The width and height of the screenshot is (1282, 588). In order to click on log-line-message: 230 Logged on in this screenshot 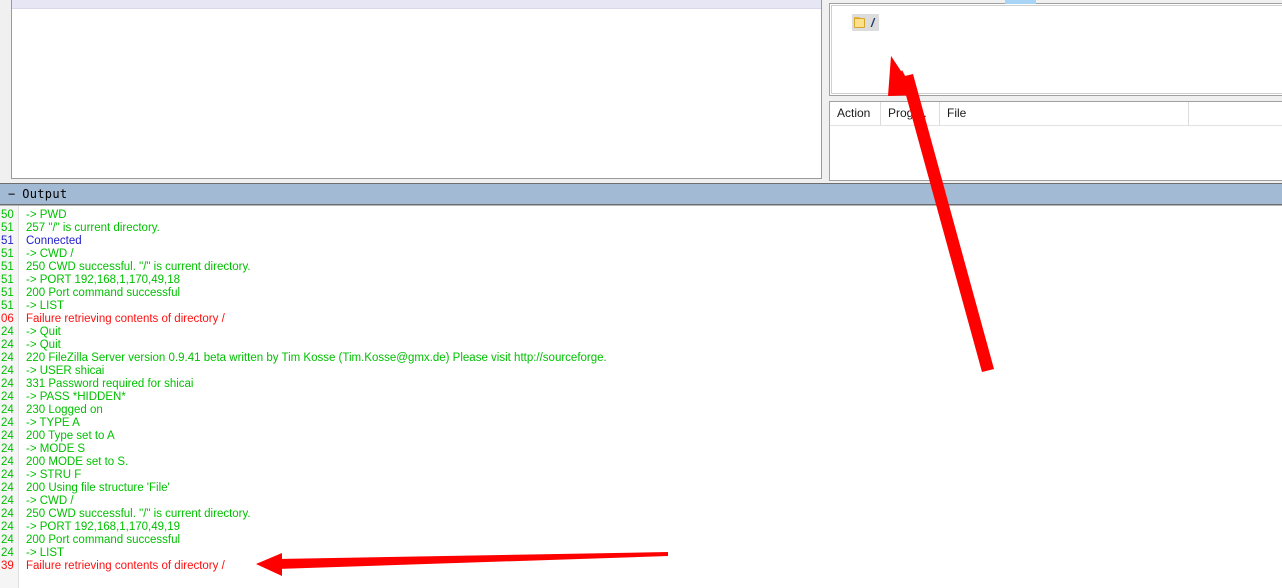, I will do `click(64, 410)`.